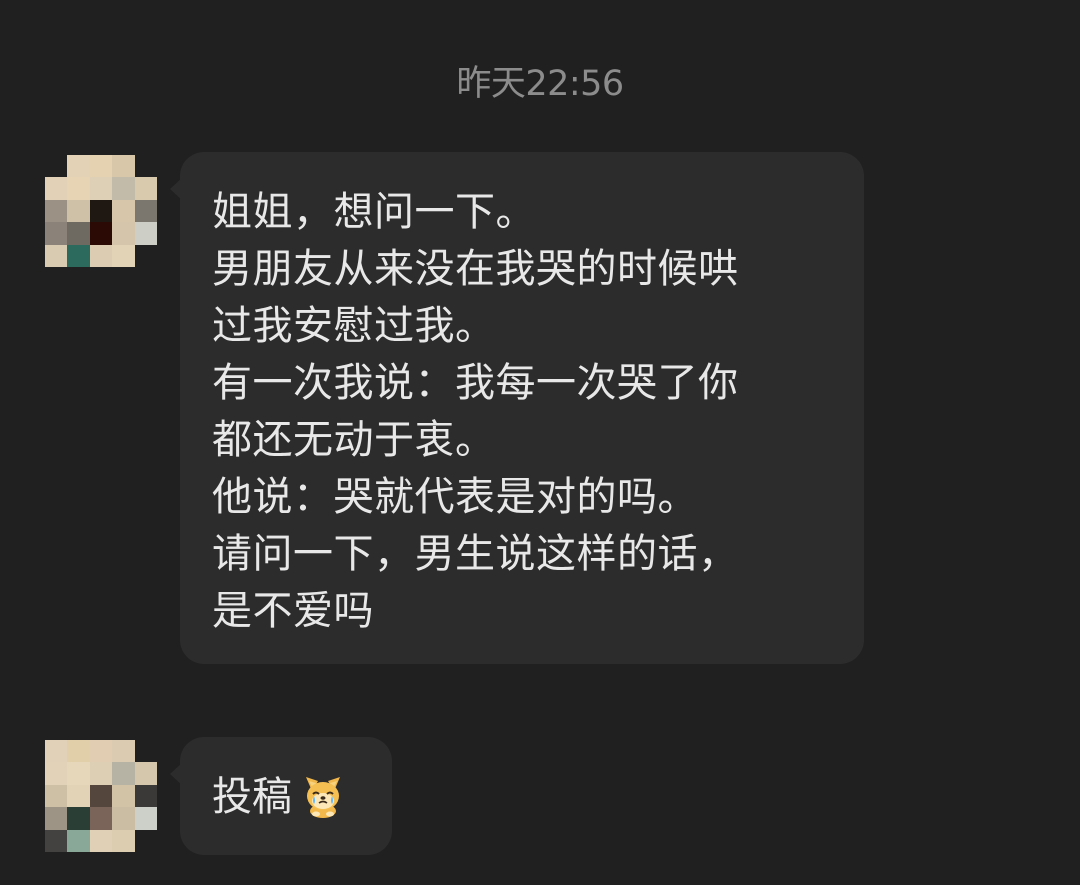 This screenshot has width=1080, height=885. What do you see at coordinates (475, 383) in the screenshot?
I see `message-line: 有一次我说：我每一次哭了你` at bounding box center [475, 383].